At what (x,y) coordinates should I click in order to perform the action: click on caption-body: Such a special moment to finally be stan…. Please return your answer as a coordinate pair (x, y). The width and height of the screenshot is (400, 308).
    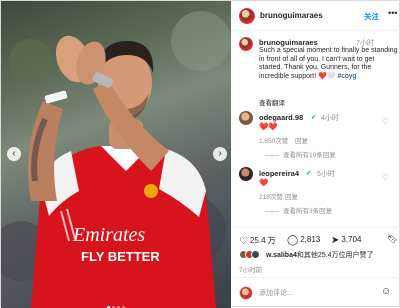
    Looking at the image, I should click on (328, 64).